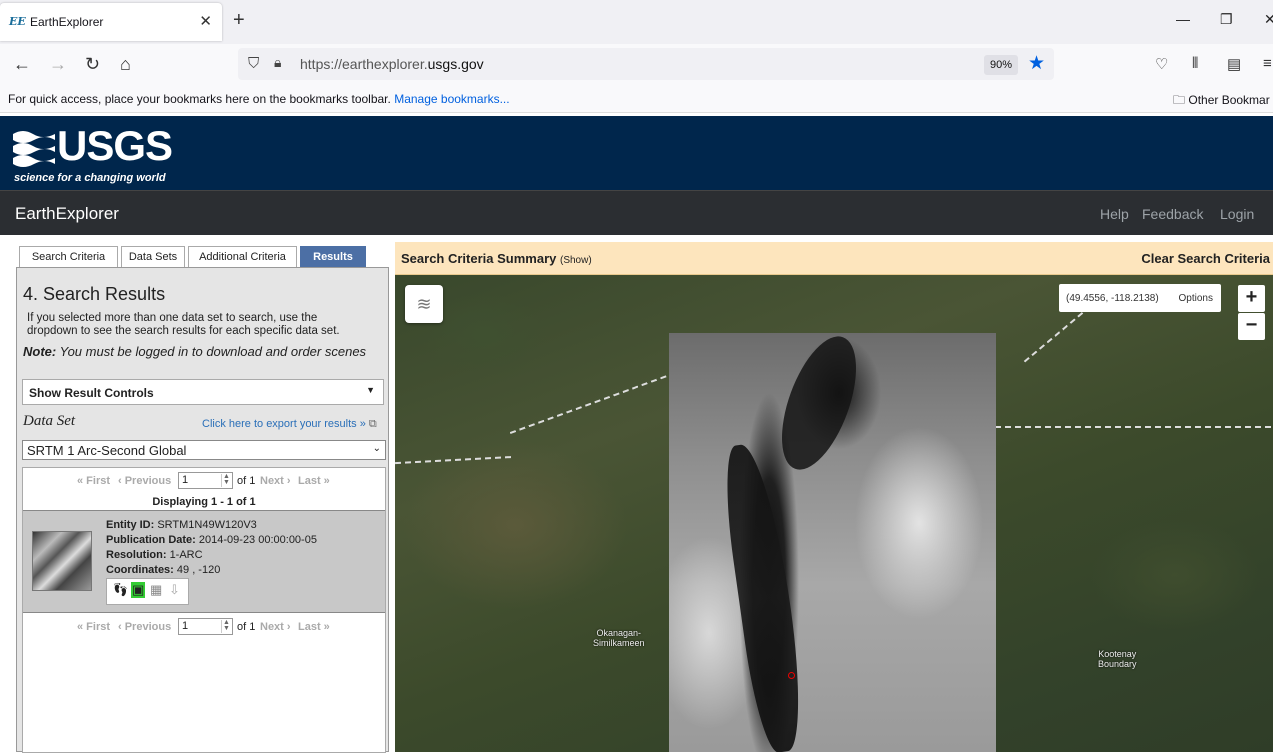 The image size is (1273, 753). What do you see at coordinates (1229, 100) in the screenshot?
I see `other-bookmarks-label: Other Bookmar` at bounding box center [1229, 100].